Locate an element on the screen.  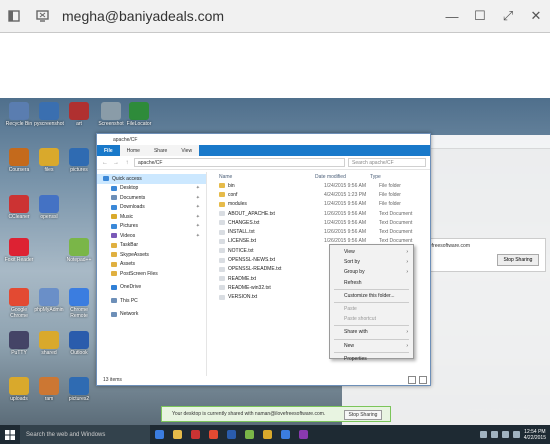
context-menu-item: Properties is located at coordinates (371, 359).